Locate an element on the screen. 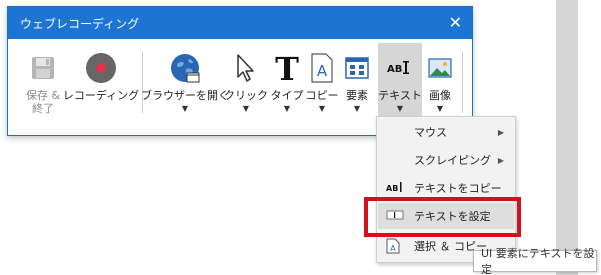 This screenshot has width=601, height=275. highlight-annotation-box is located at coordinates (442, 217).